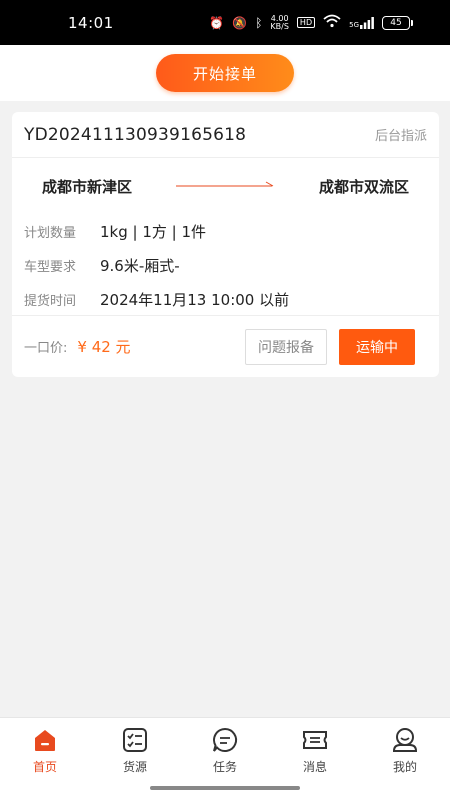 This screenshot has width=450, height=800. I want to click on user-icon, so click(405, 740).